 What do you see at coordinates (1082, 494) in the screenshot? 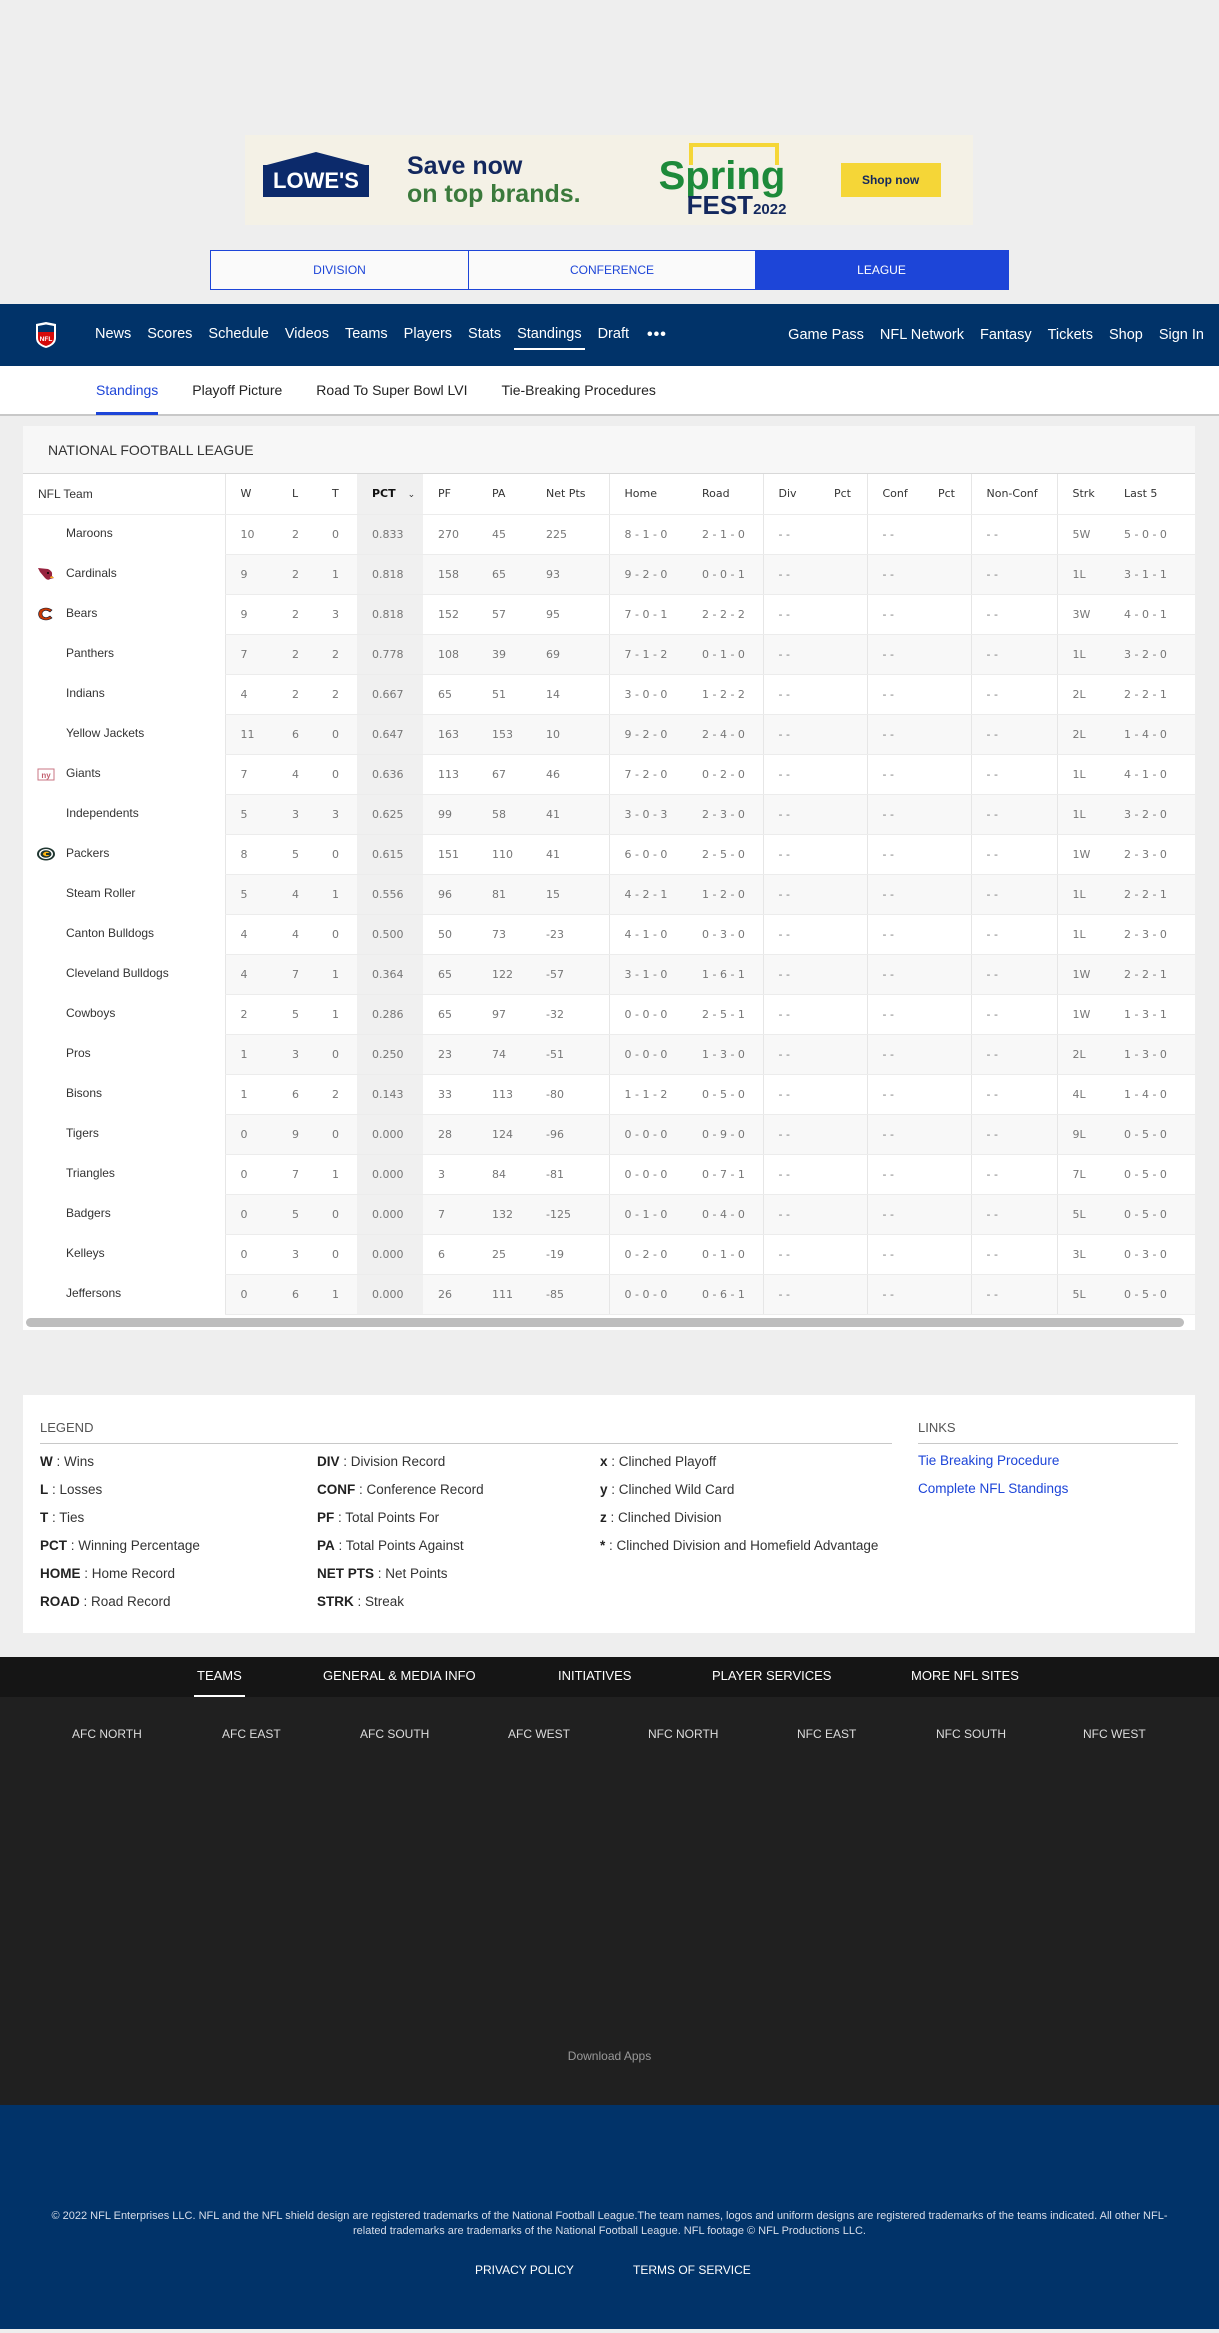
I see `col-header-strk: Strk` at bounding box center [1082, 494].